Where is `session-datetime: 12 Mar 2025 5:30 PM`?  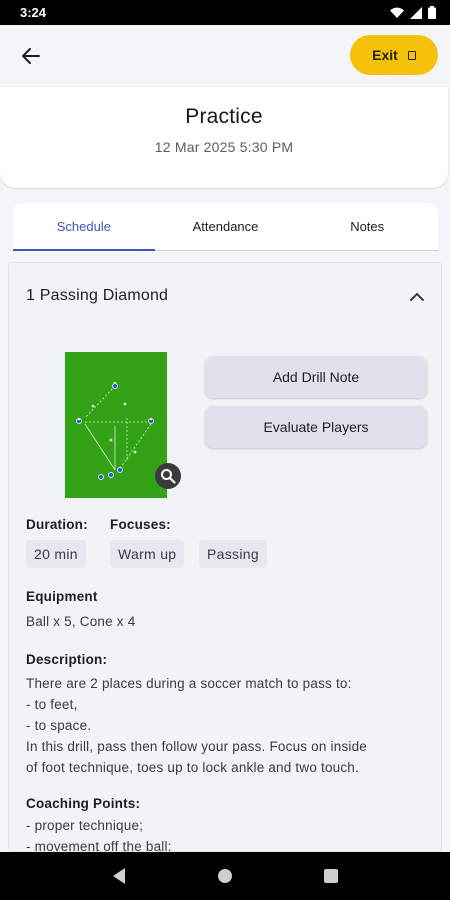 session-datetime: 12 Mar 2025 5:30 PM is located at coordinates (224, 147).